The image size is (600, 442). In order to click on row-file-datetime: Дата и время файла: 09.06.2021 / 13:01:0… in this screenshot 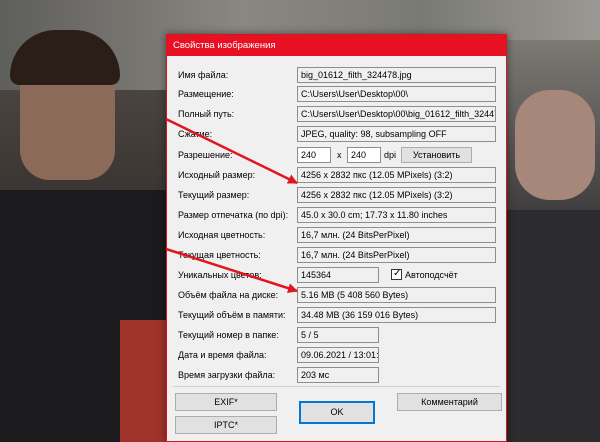, I will do `click(336, 356)`.